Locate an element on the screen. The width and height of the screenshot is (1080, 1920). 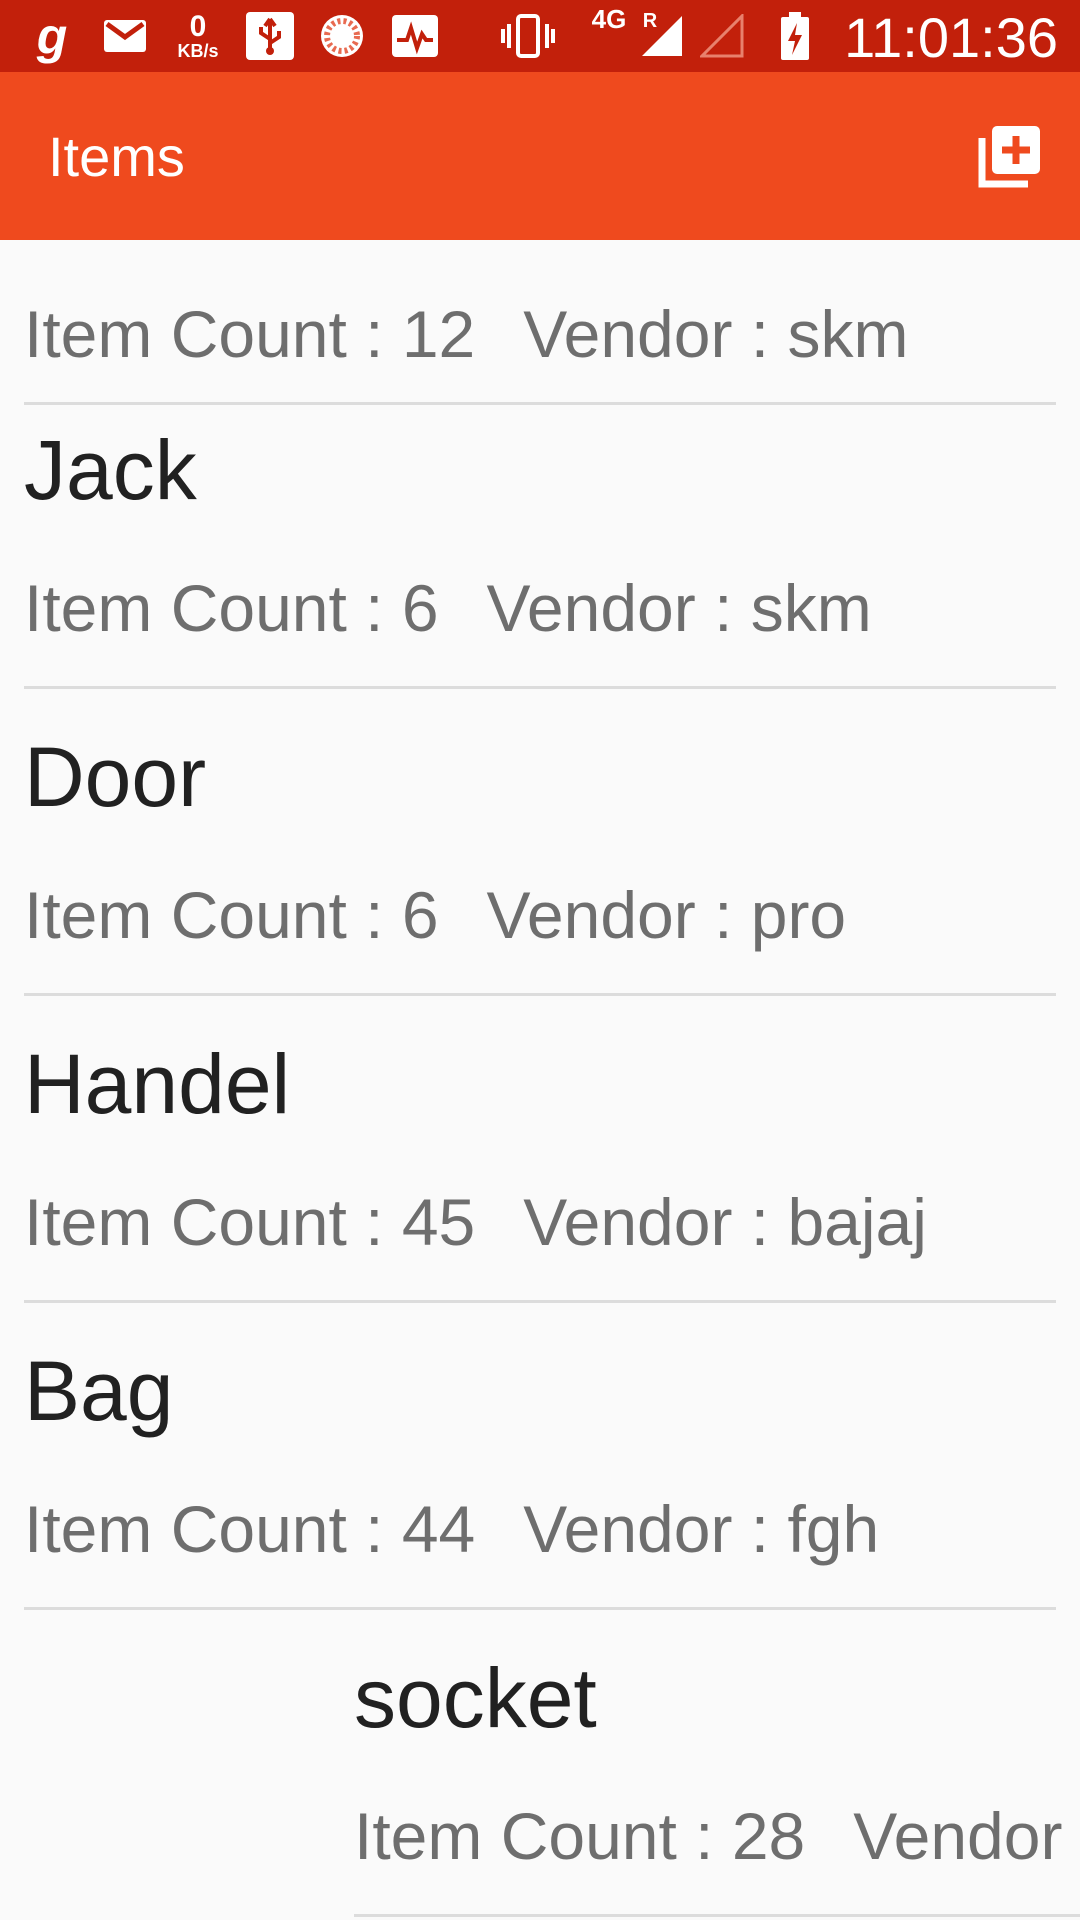
item-meta: Item Count : 12 Vendor : skm is located at coordinates (466, 334).